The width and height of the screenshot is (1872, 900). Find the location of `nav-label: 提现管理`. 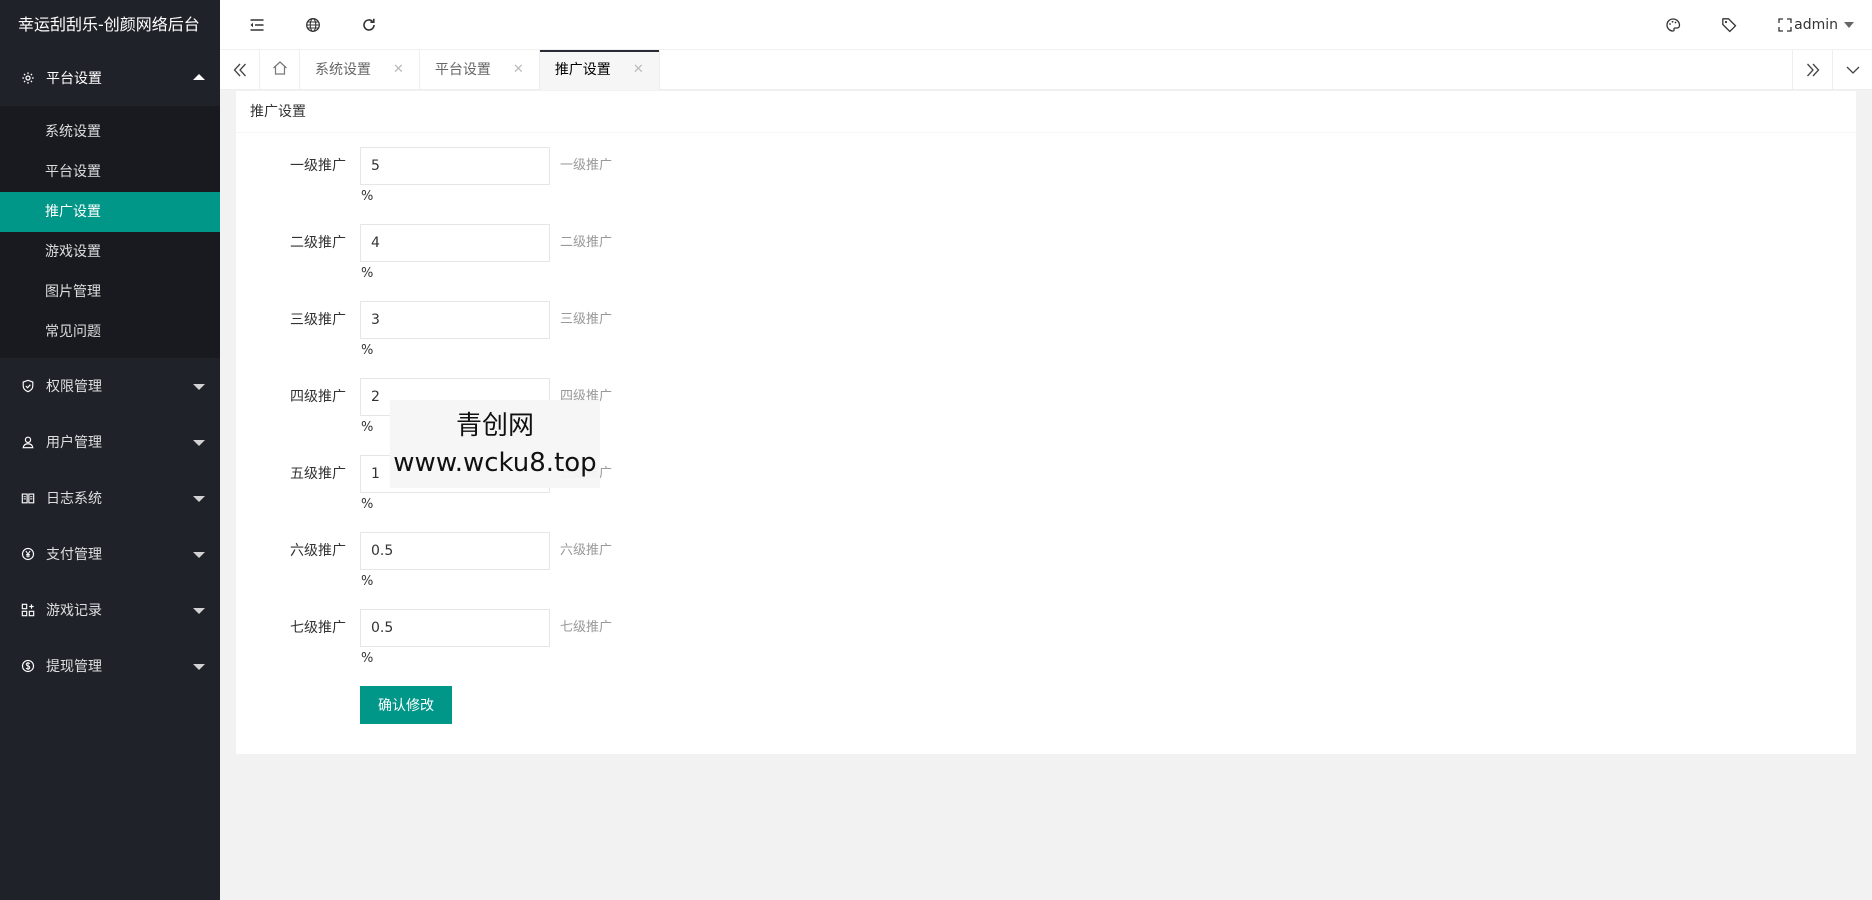

nav-label: 提现管理 is located at coordinates (74, 667).